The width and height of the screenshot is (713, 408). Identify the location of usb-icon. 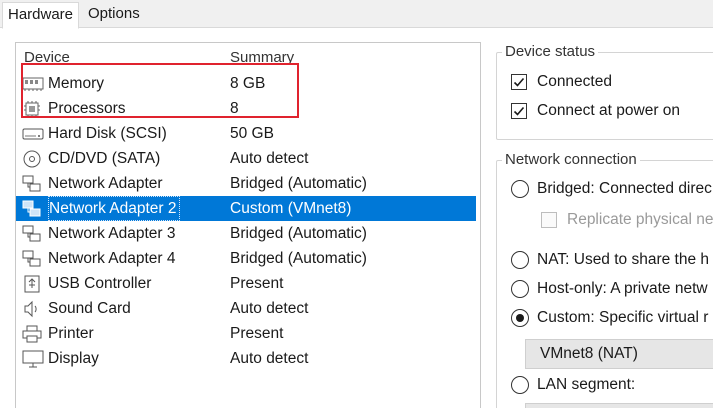
(34, 284).